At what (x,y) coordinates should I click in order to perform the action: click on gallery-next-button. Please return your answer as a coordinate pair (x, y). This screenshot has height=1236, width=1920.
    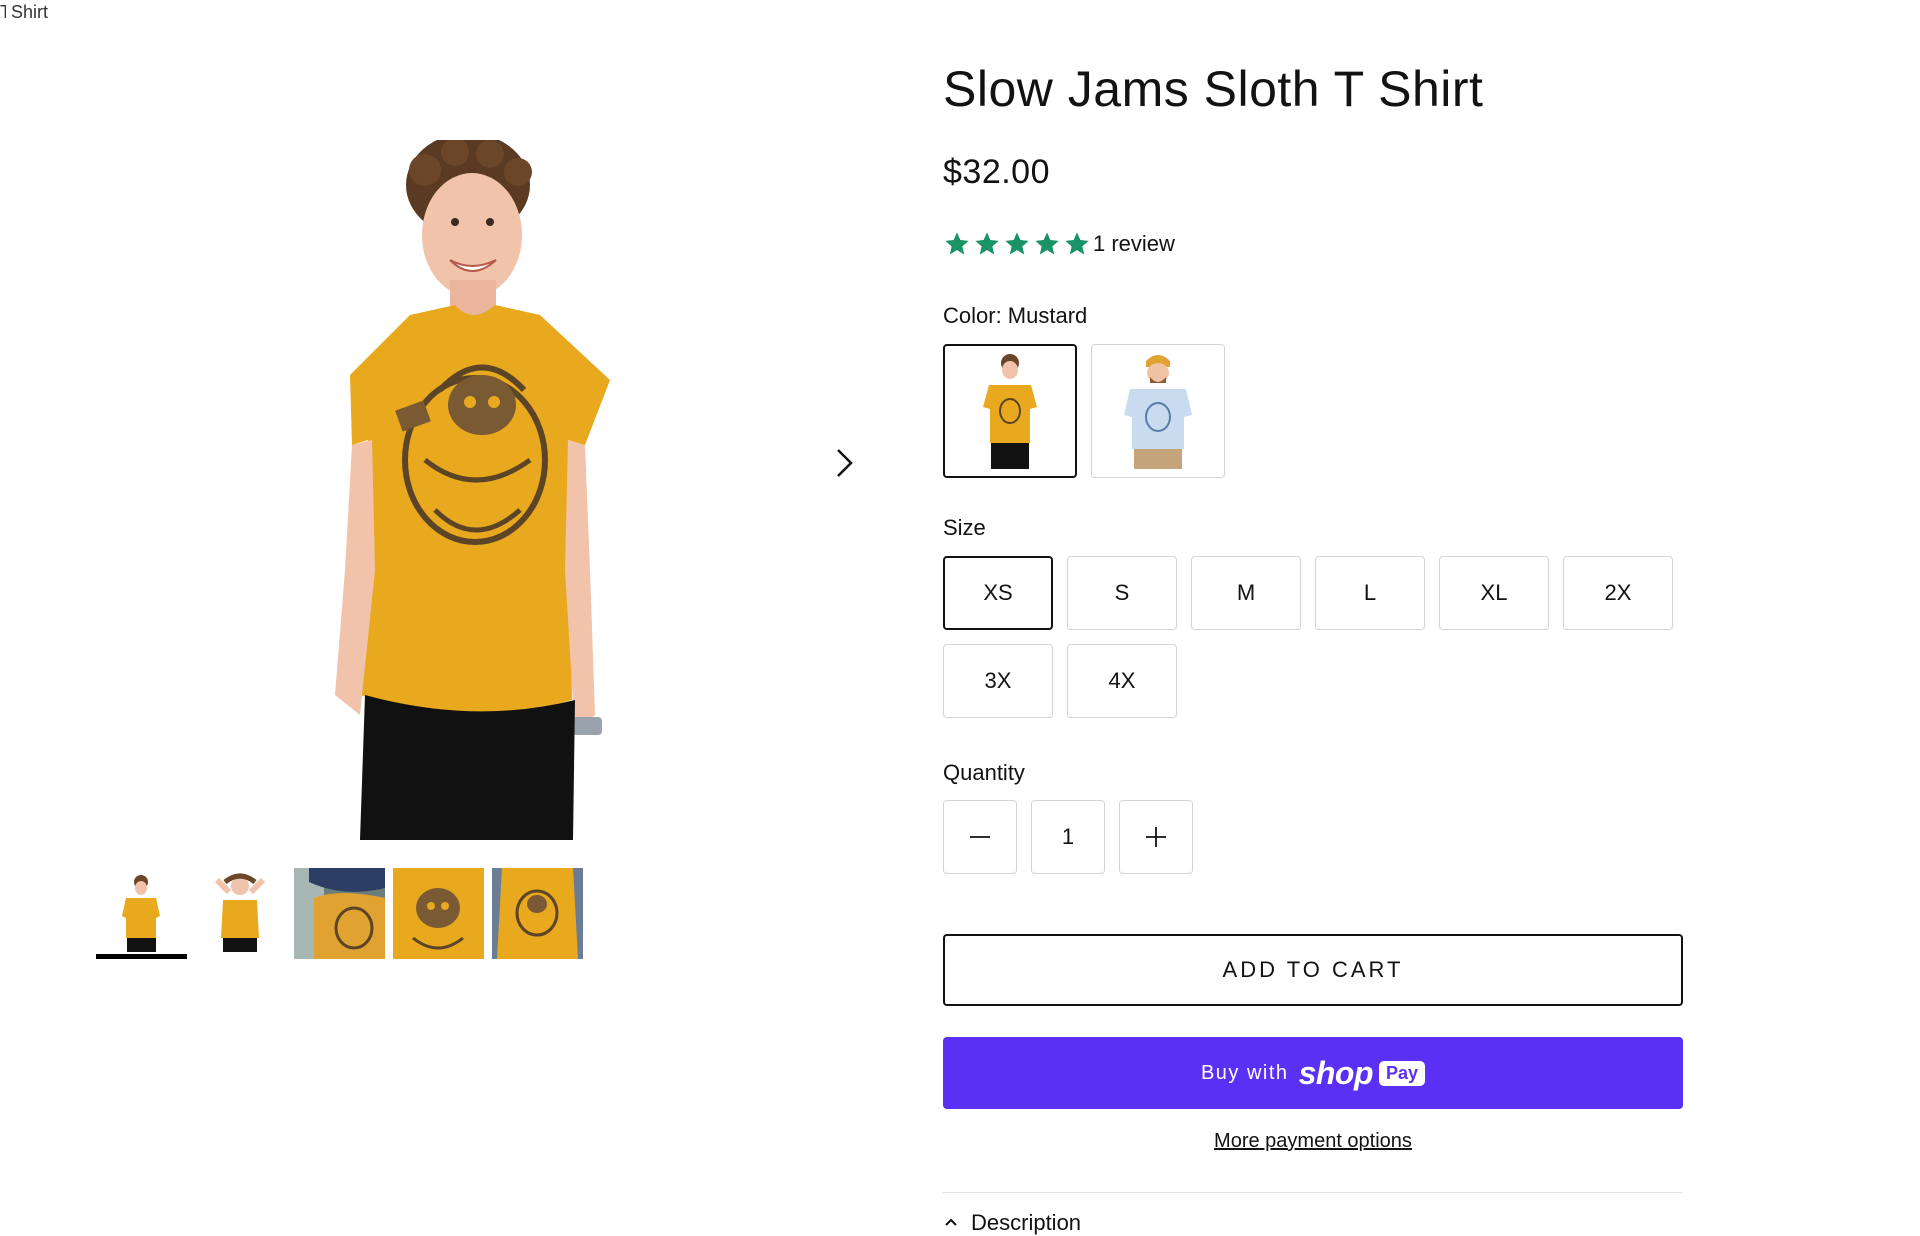
    Looking at the image, I should click on (845, 463).